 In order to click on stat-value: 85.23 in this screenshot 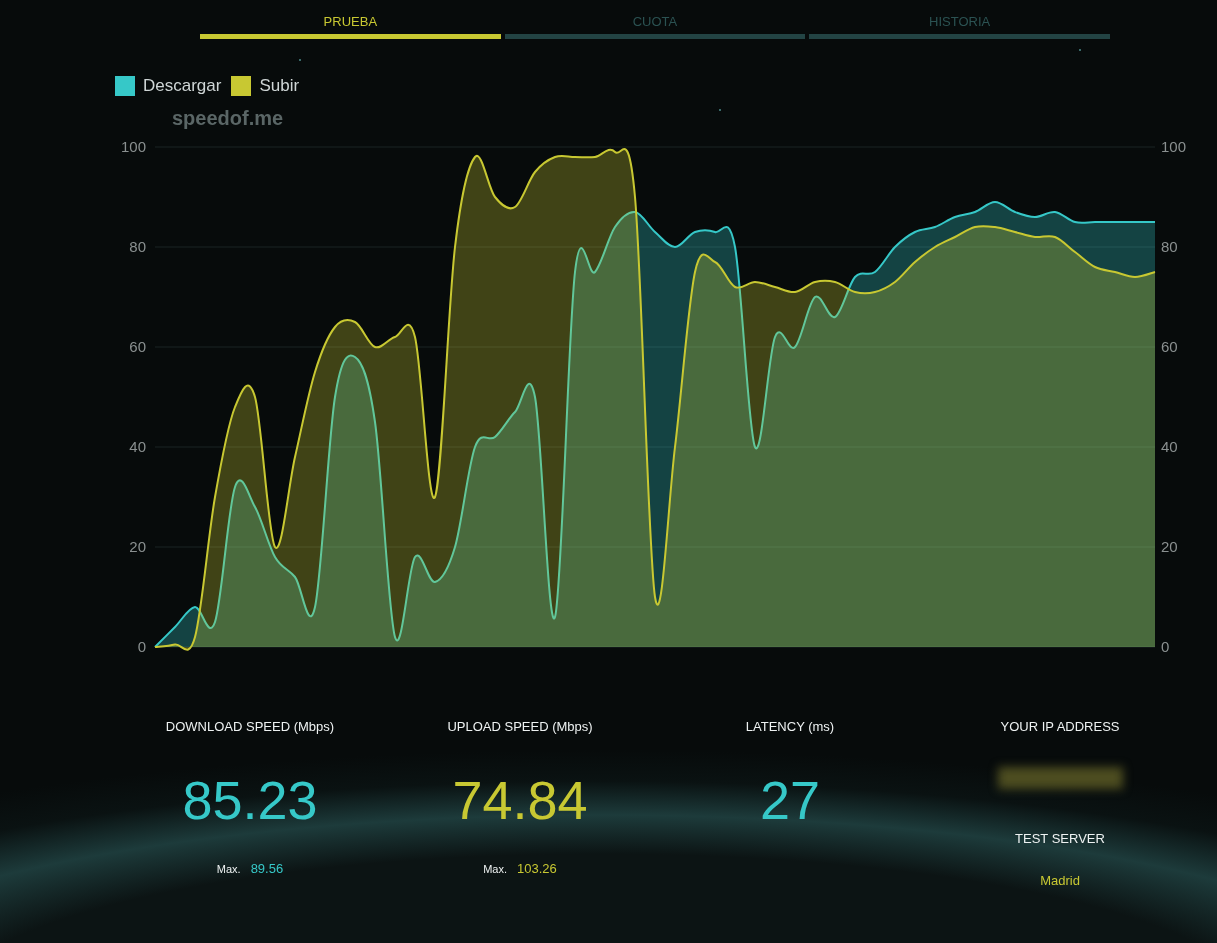, I will do `click(250, 800)`.